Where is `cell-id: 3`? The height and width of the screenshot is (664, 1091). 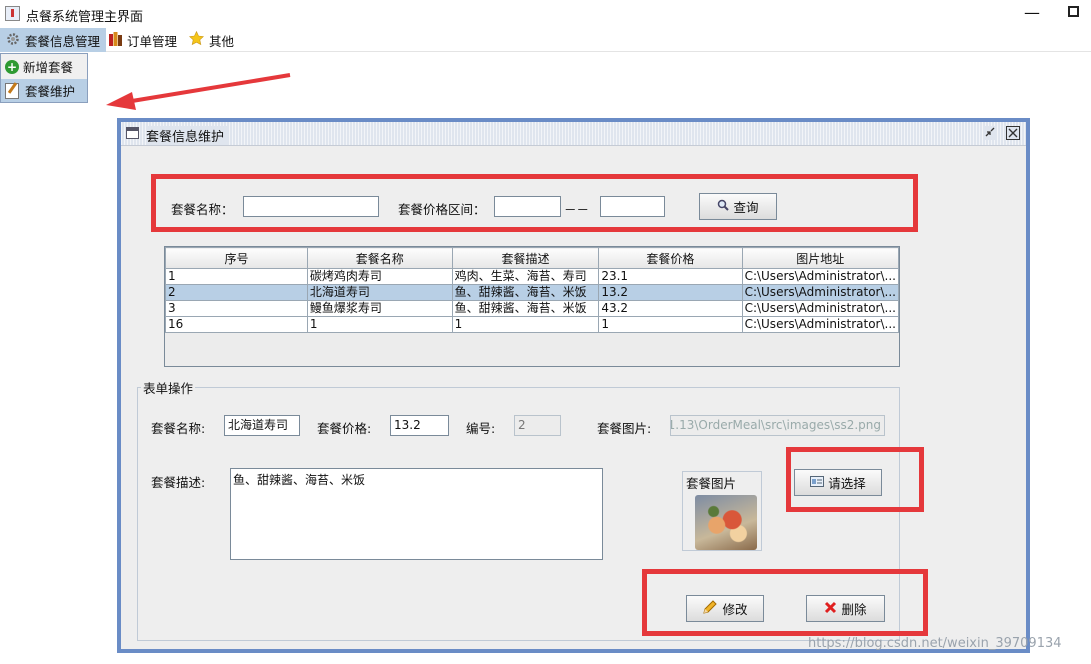 cell-id: 3 is located at coordinates (236, 308).